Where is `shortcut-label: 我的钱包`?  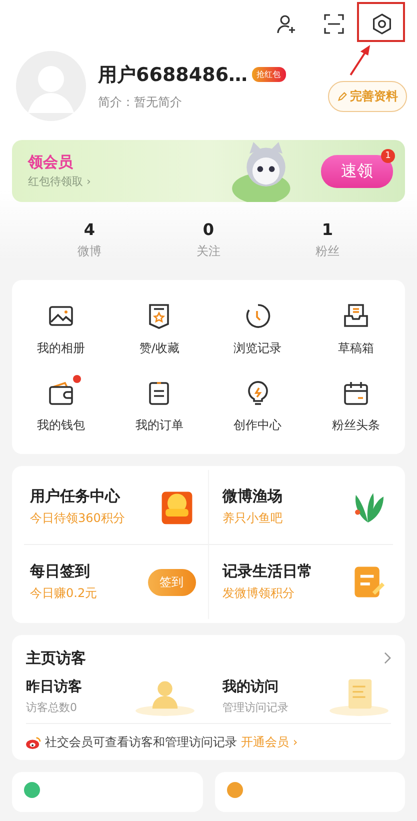
shortcut-label: 我的钱包 is located at coordinates (61, 425).